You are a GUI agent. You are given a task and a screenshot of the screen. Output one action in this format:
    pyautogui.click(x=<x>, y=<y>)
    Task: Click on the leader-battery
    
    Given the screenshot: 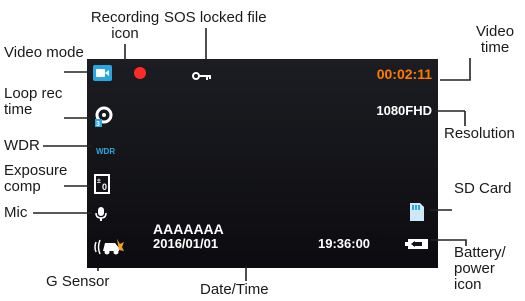 What is the action you would take?
    pyautogui.click(x=448, y=242)
    